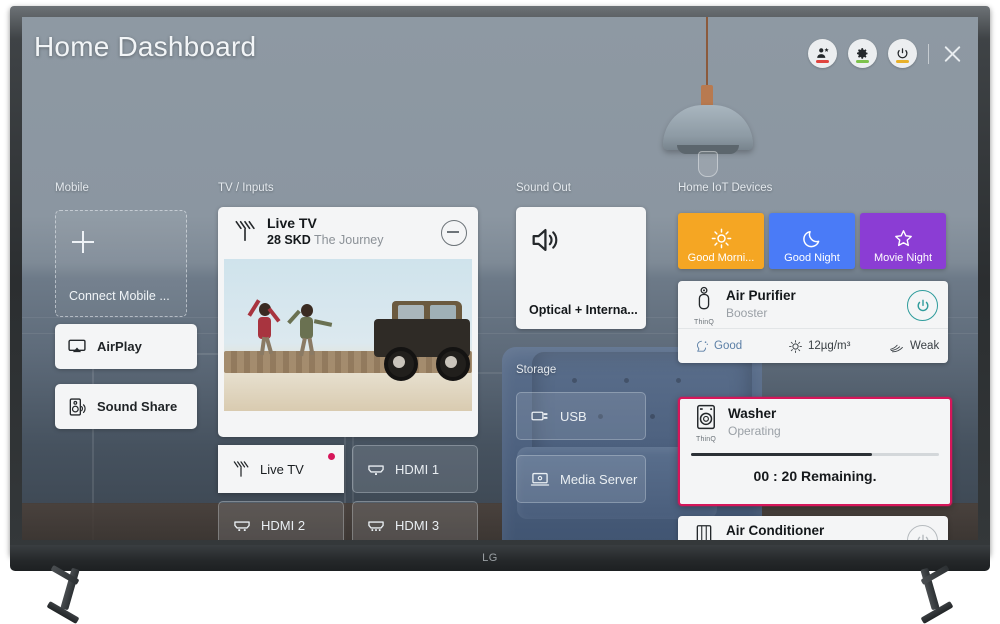 This screenshot has width=1000, height=624. I want to click on device-status: Booster, so click(747, 313).